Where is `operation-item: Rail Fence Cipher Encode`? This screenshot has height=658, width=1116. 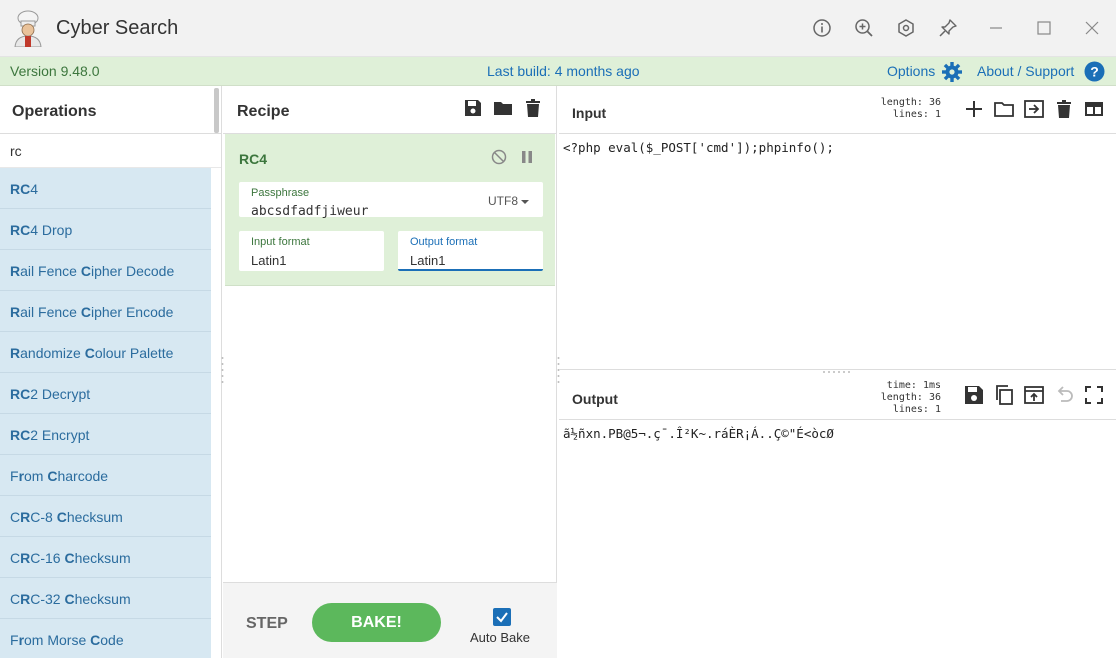 operation-item: Rail Fence Cipher Encode is located at coordinates (105, 311).